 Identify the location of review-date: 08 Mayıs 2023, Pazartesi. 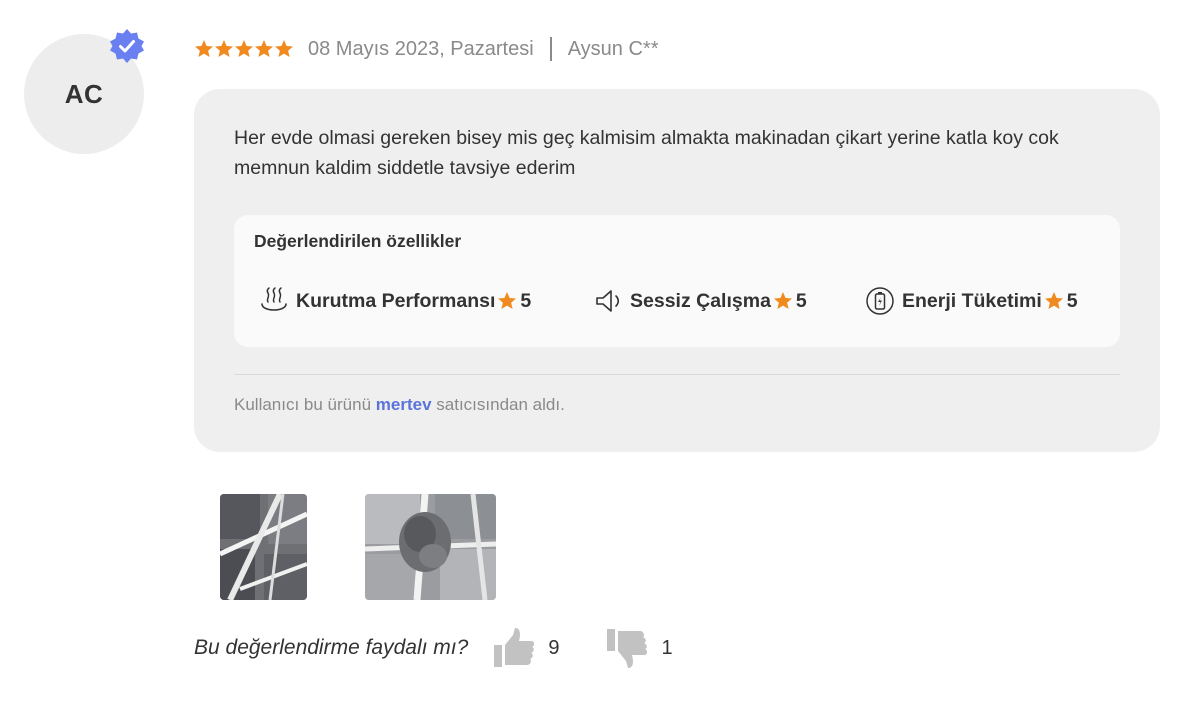
(421, 48).